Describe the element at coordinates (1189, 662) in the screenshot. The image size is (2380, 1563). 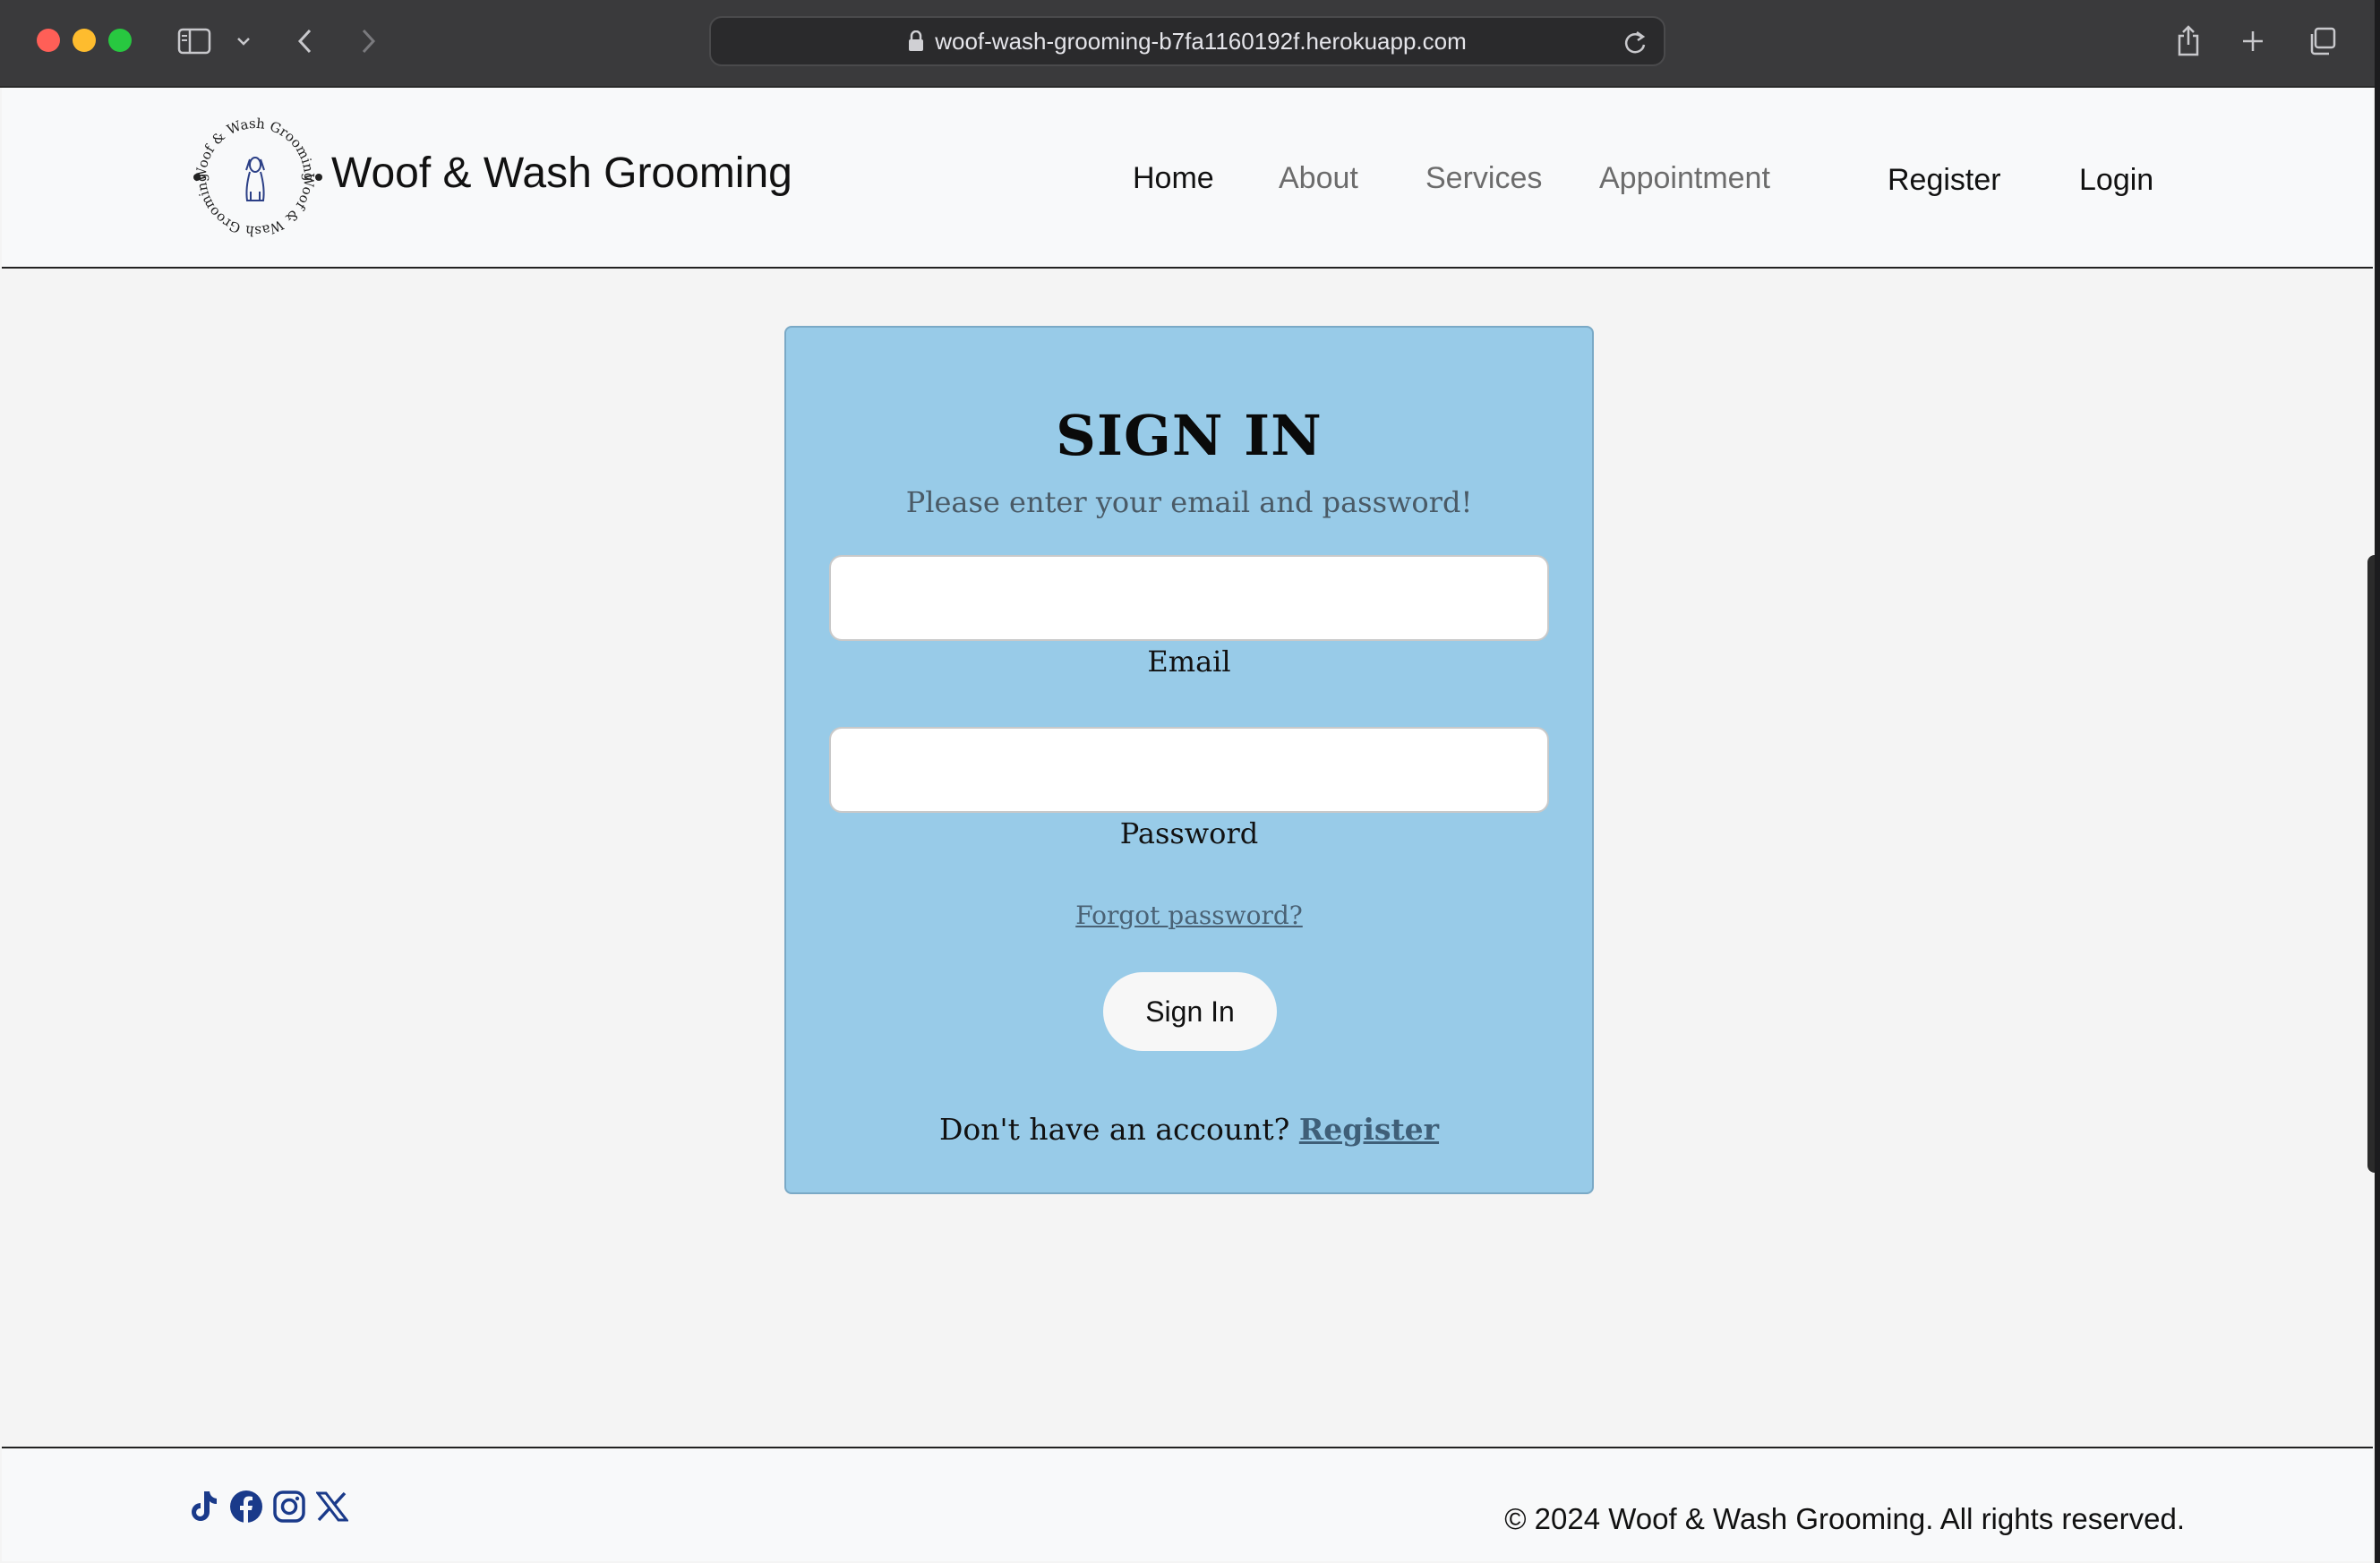
I see `email-label: Email` at that location.